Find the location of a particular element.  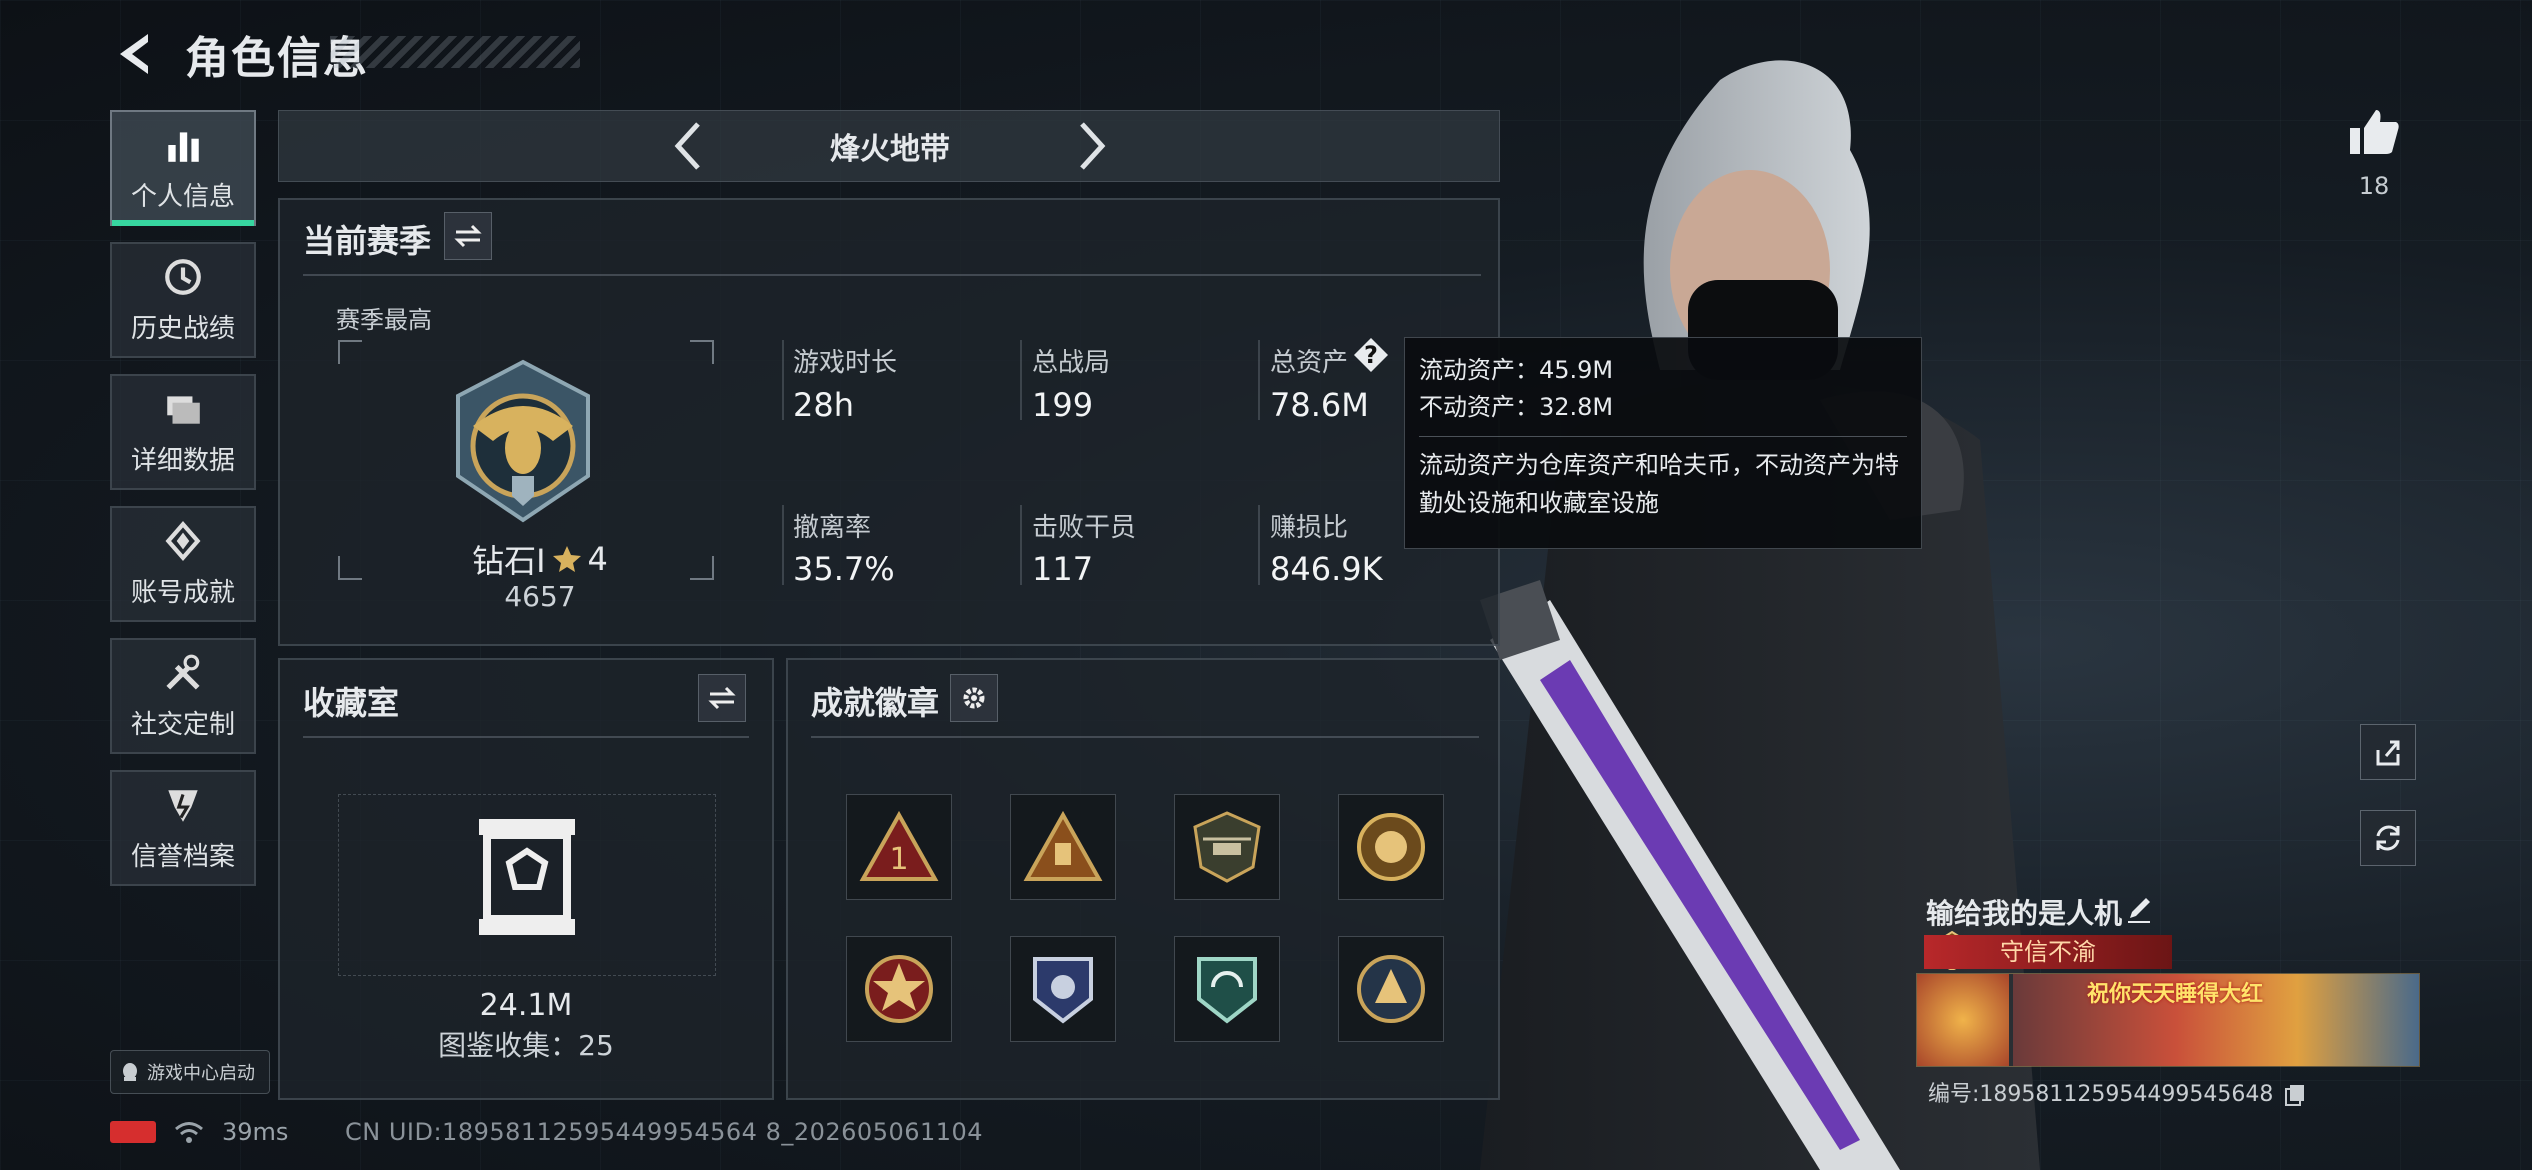

beast-badge-icon is located at coordinates (1391, 989).